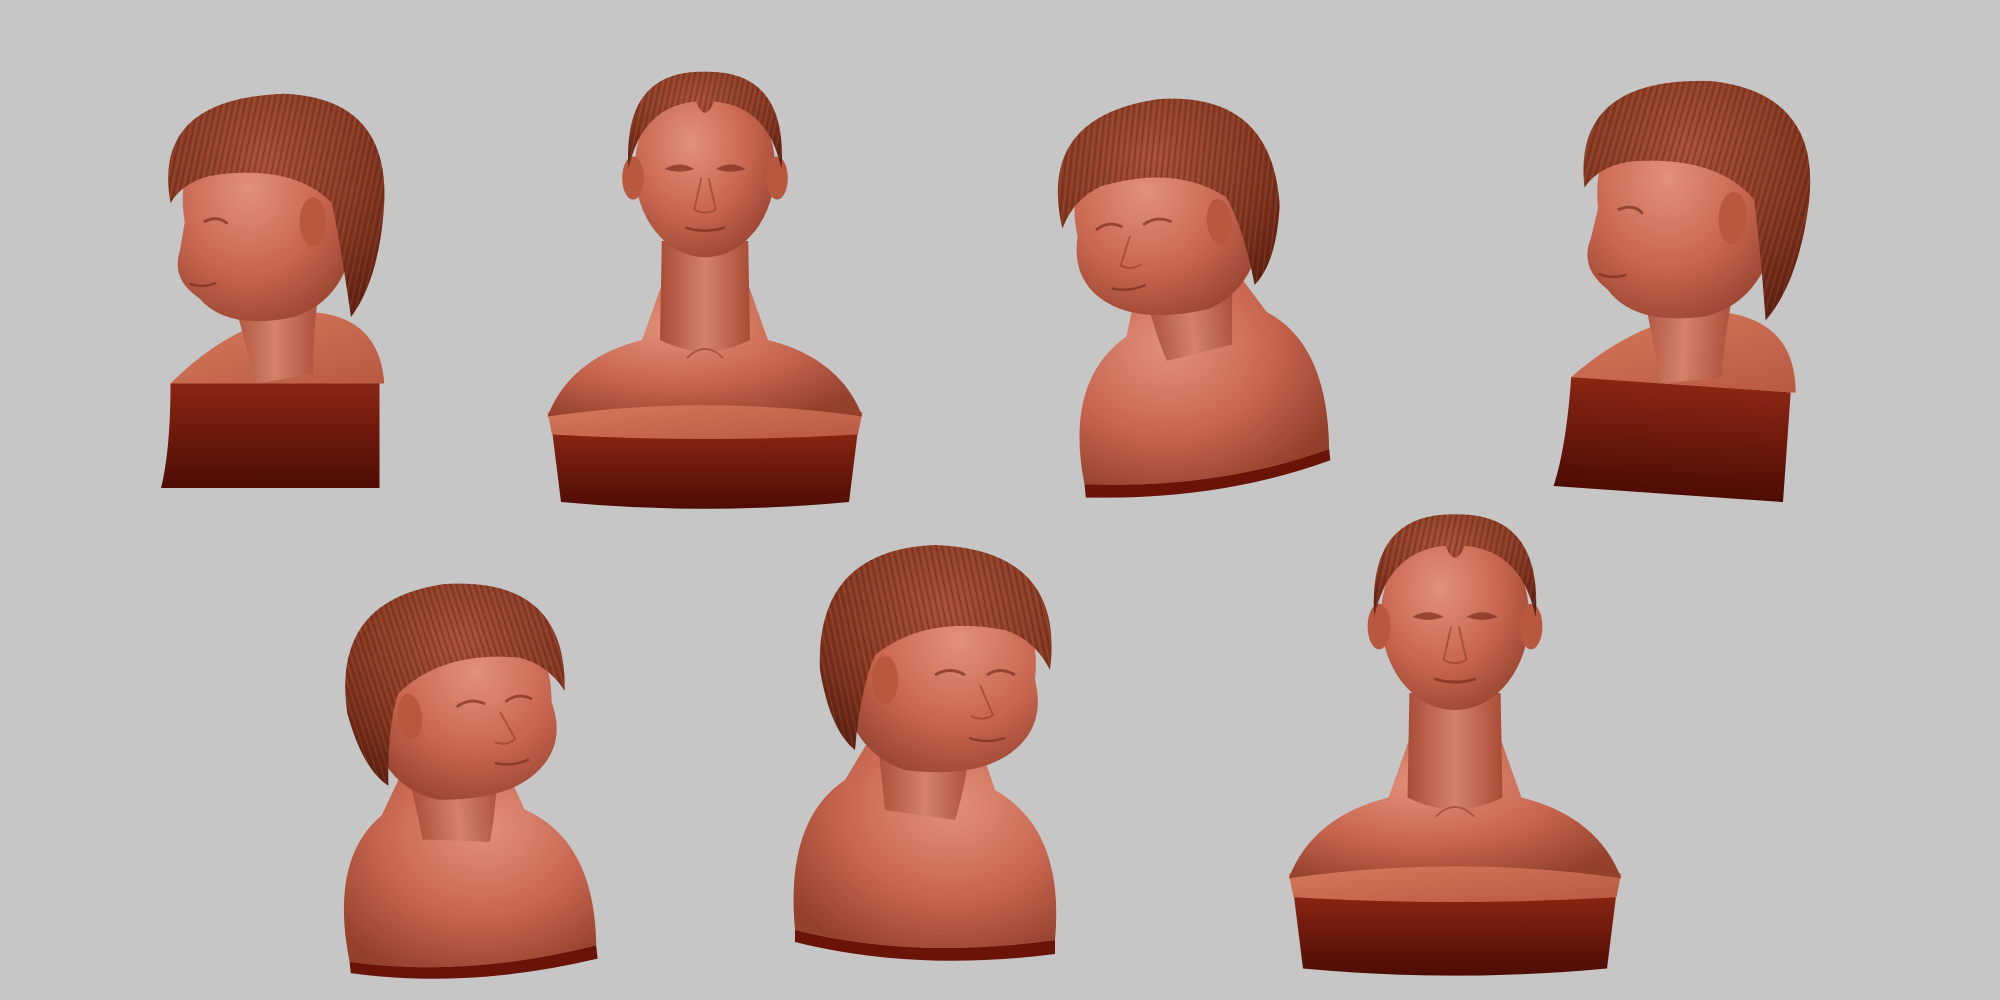 The height and width of the screenshot is (1000, 2000). Describe the element at coordinates (272, 291) in the screenshot. I see `bust-view-left-side-up` at that location.